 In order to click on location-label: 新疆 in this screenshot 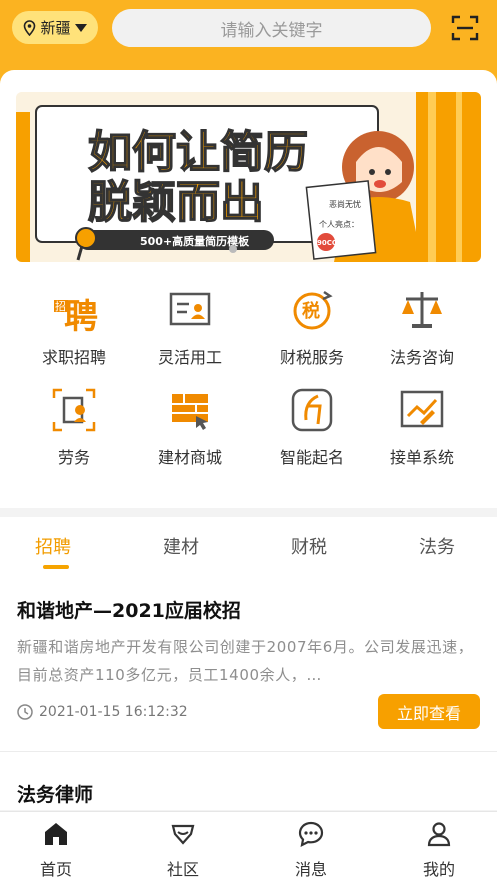, I will do `click(55, 28)`.